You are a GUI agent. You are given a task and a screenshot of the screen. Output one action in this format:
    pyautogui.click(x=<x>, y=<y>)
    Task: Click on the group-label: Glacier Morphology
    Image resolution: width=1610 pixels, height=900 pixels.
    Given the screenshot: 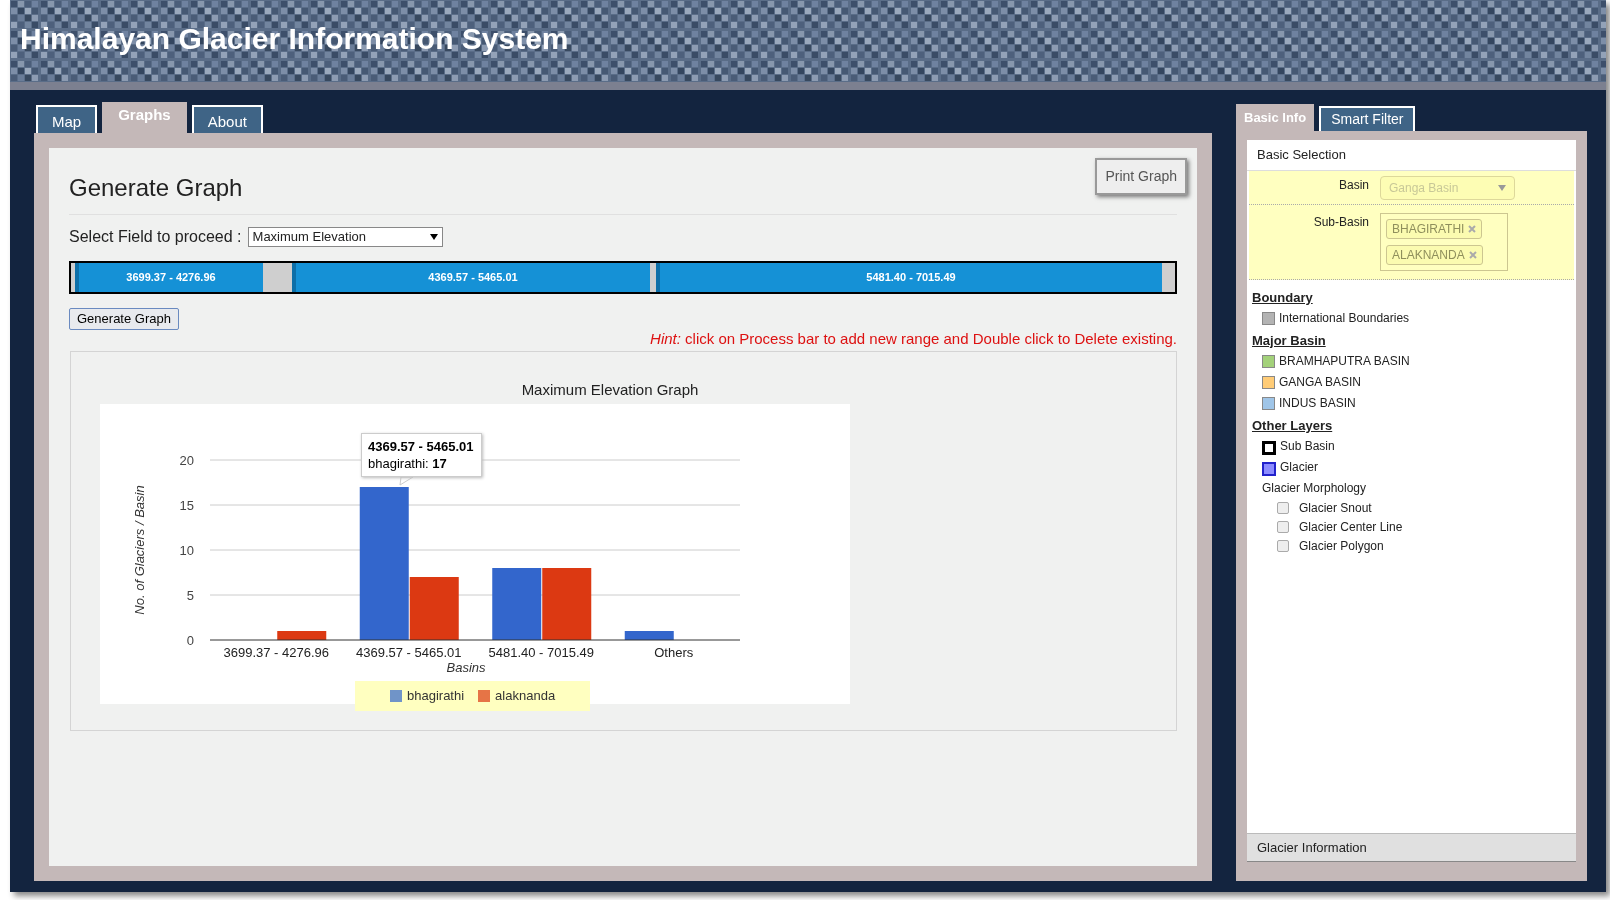 What is the action you would take?
    pyautogui.click(x=1314, y=488)
    